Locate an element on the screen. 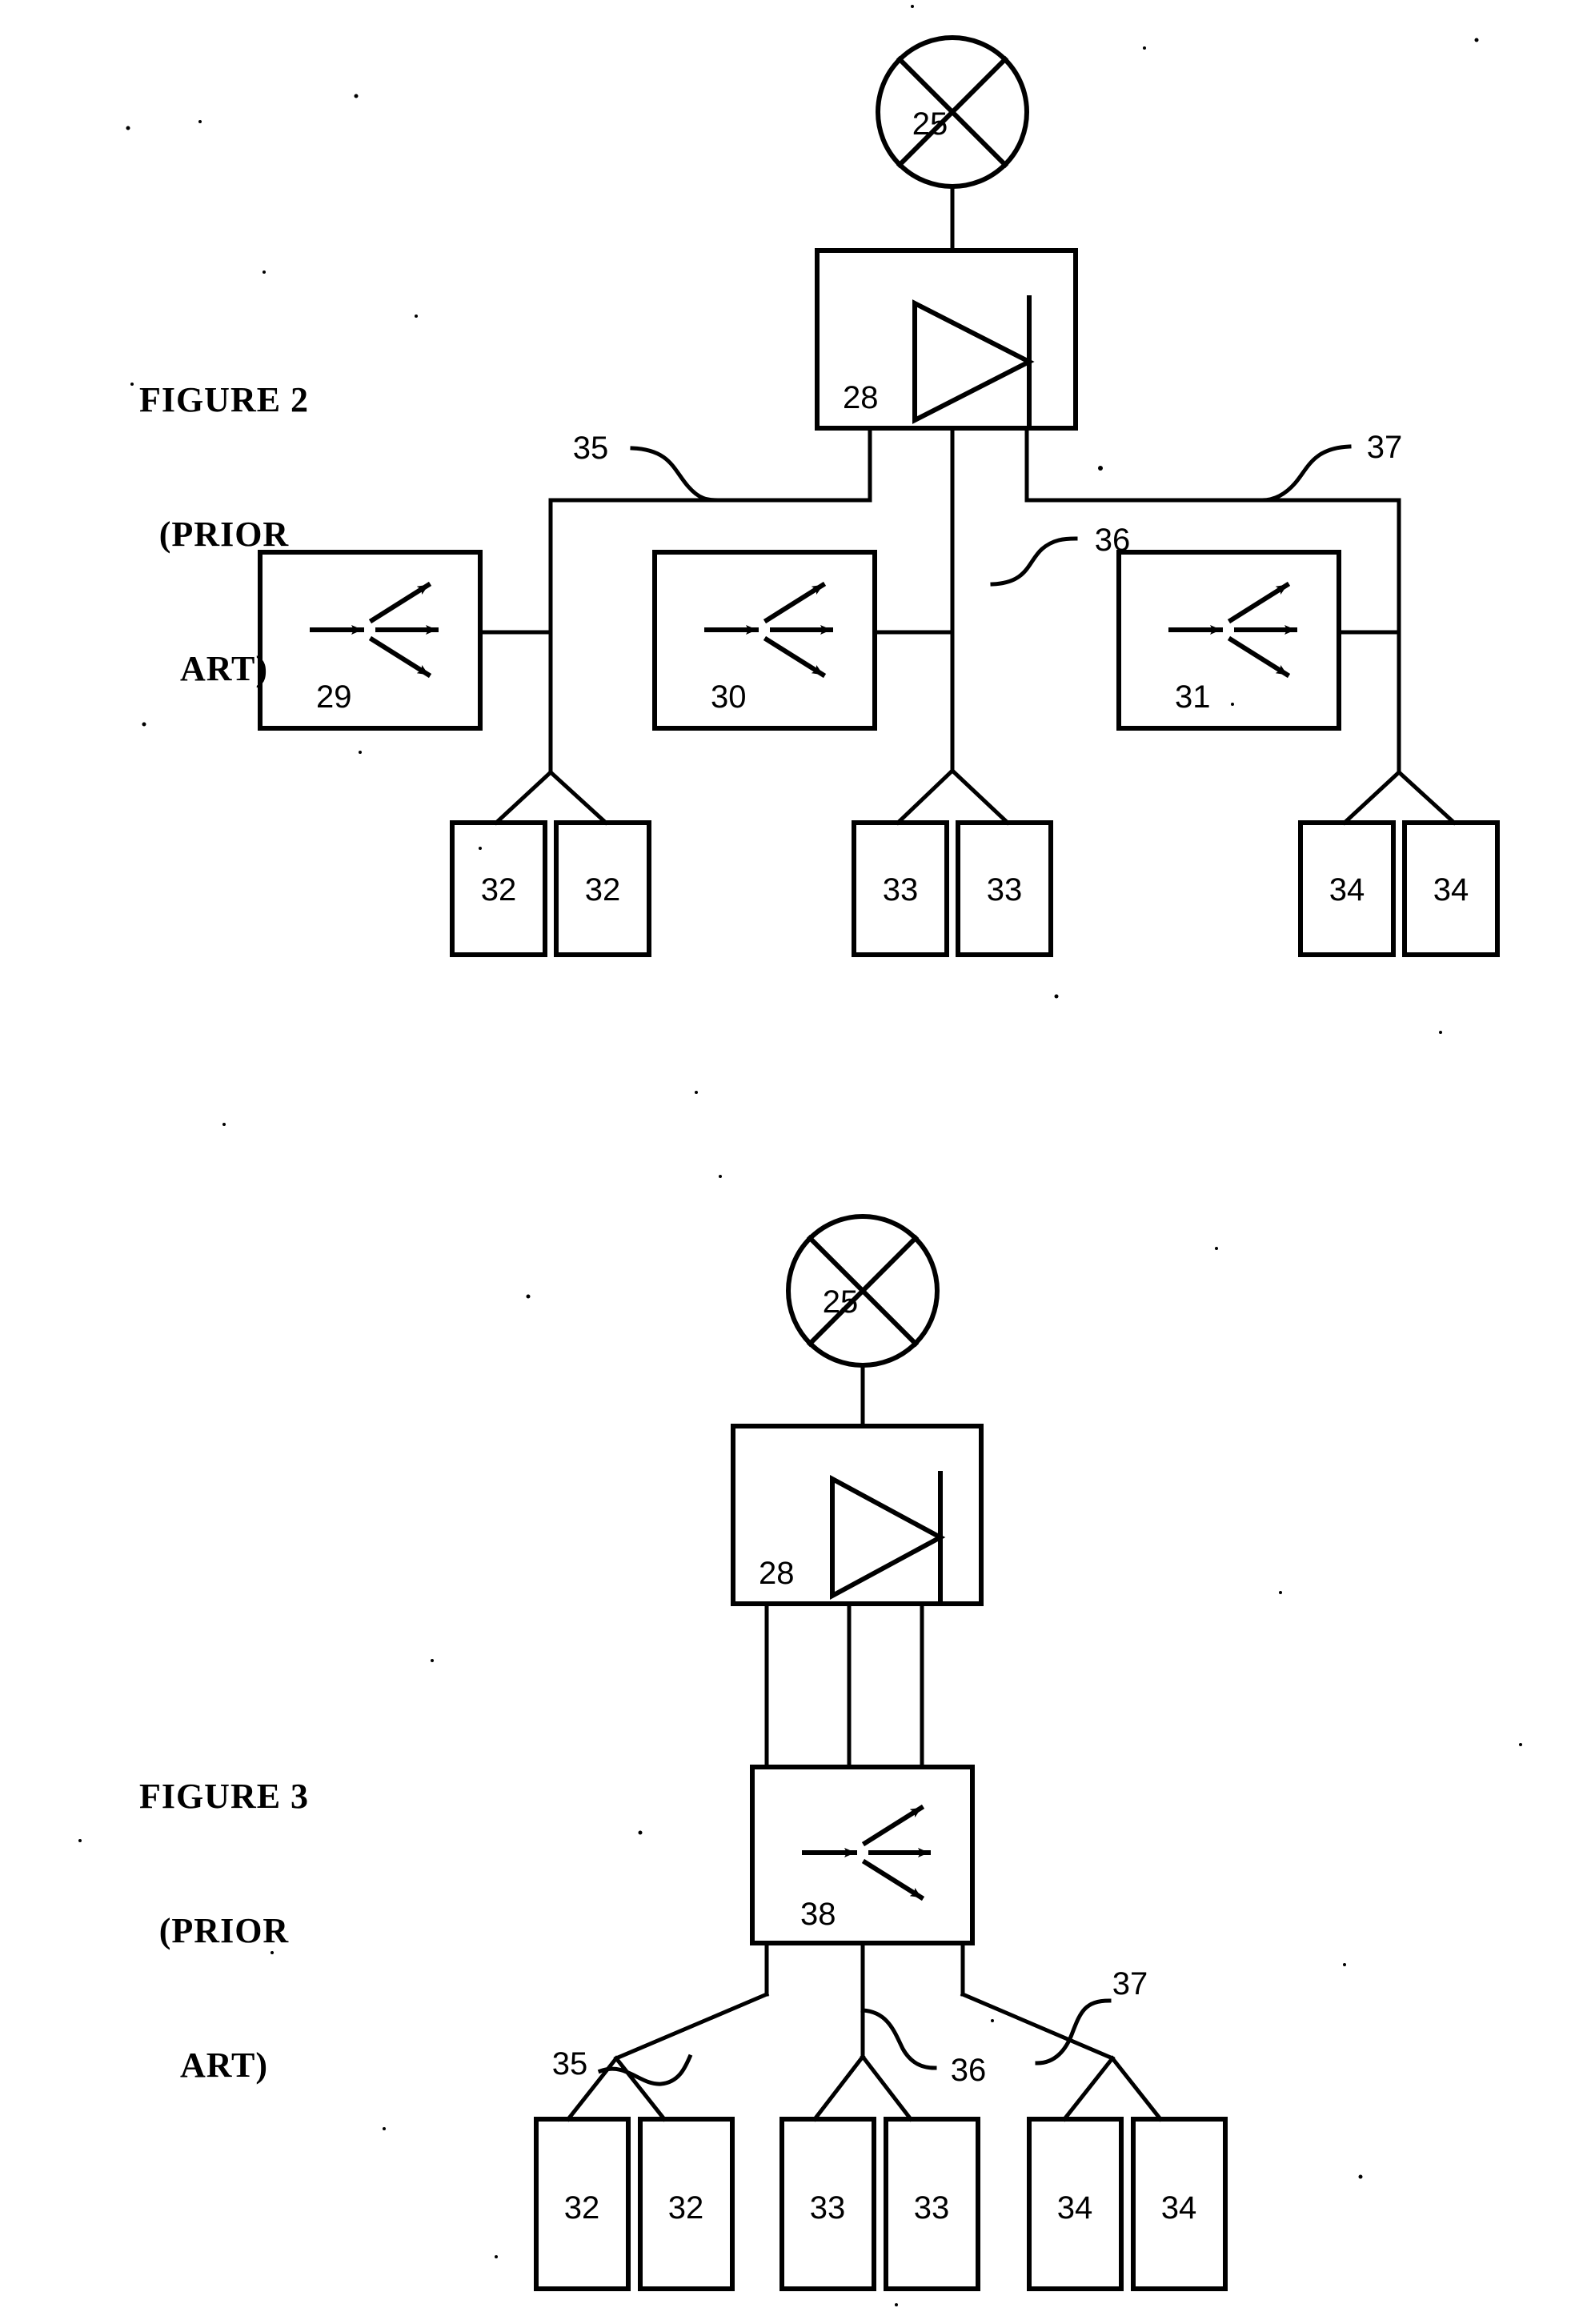  terminal-label-fig3-1: 32 is located at coordinates (582, 2208).